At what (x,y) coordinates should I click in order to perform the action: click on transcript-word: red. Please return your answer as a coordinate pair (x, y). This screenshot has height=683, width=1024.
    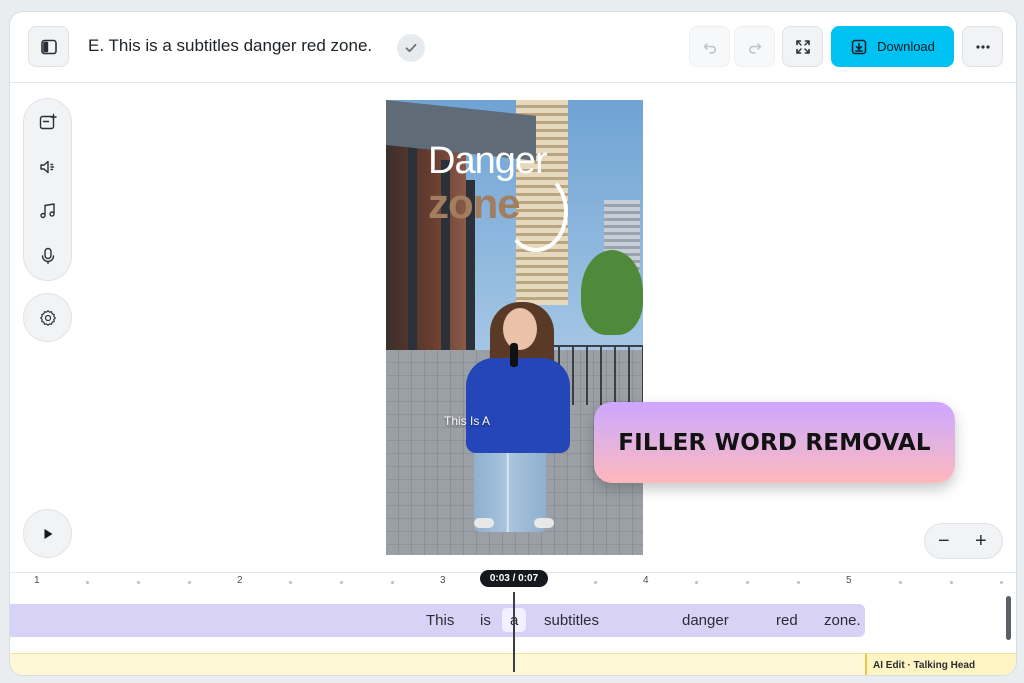
    Looking at the image, I should click on (787, 620).